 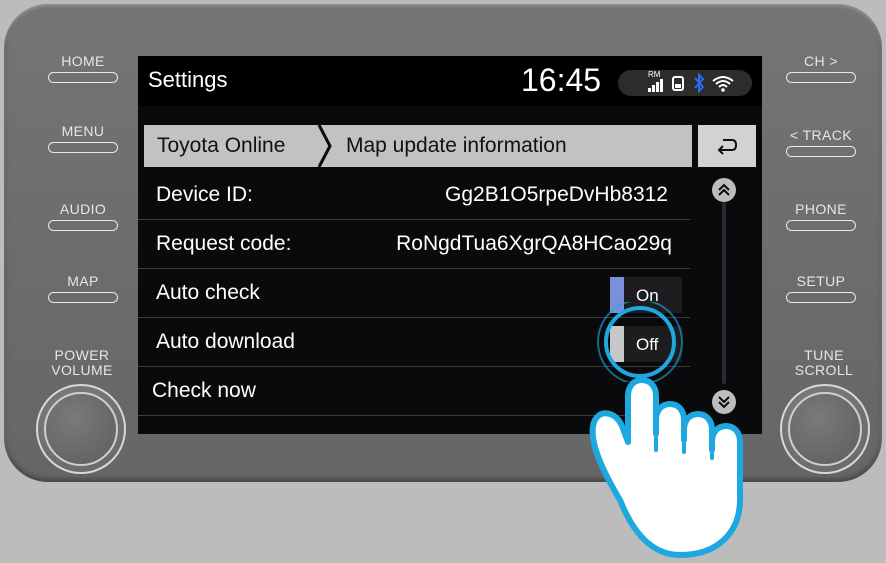 I want to click on setup-hw-button: SETUP, so click(x=821, y=288).